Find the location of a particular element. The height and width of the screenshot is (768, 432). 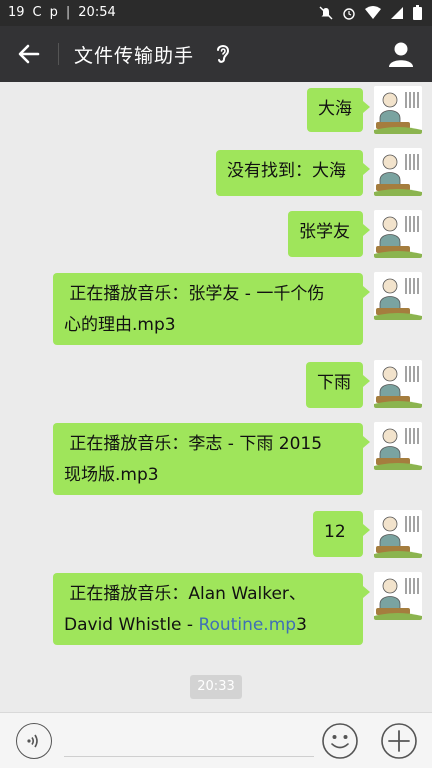

back-arrow-icon is located at coordinates (29, 54).